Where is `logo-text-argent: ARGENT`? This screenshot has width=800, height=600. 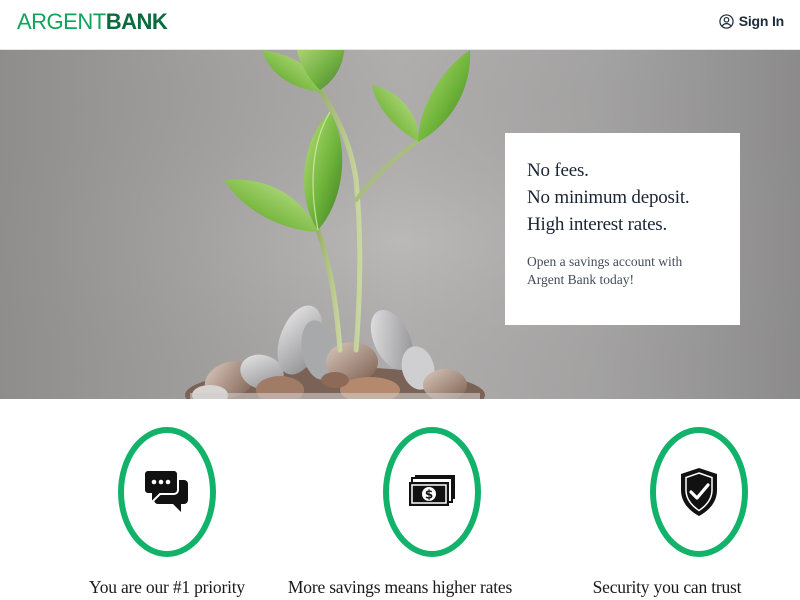
logo-text-argent: ARGENT is located at coordinates (61, 21).